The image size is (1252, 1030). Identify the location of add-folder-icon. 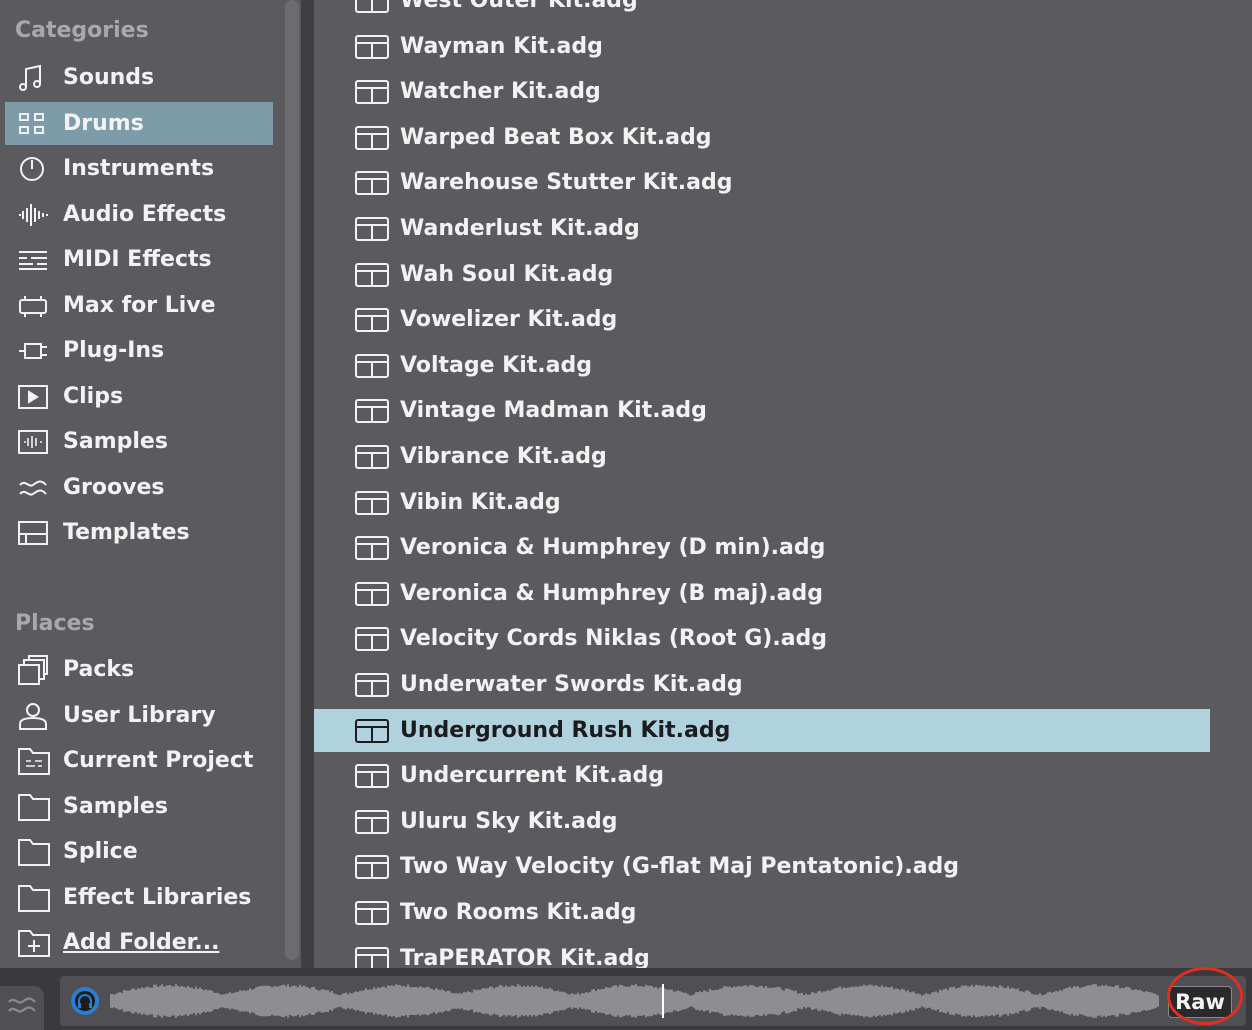
(34, 943).